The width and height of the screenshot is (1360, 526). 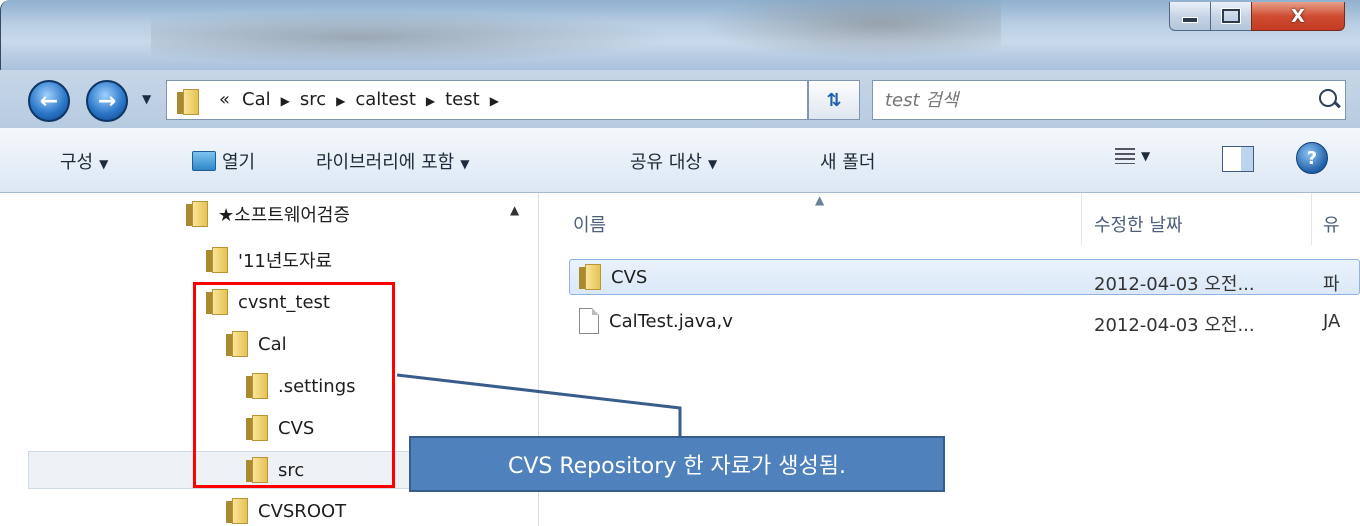 I want to click on navigation-bar: ← → ▼ « Cal ▶ src ▶ caltest ▶ test ▶ ▼ ⇅, so click(x=680, y=99).